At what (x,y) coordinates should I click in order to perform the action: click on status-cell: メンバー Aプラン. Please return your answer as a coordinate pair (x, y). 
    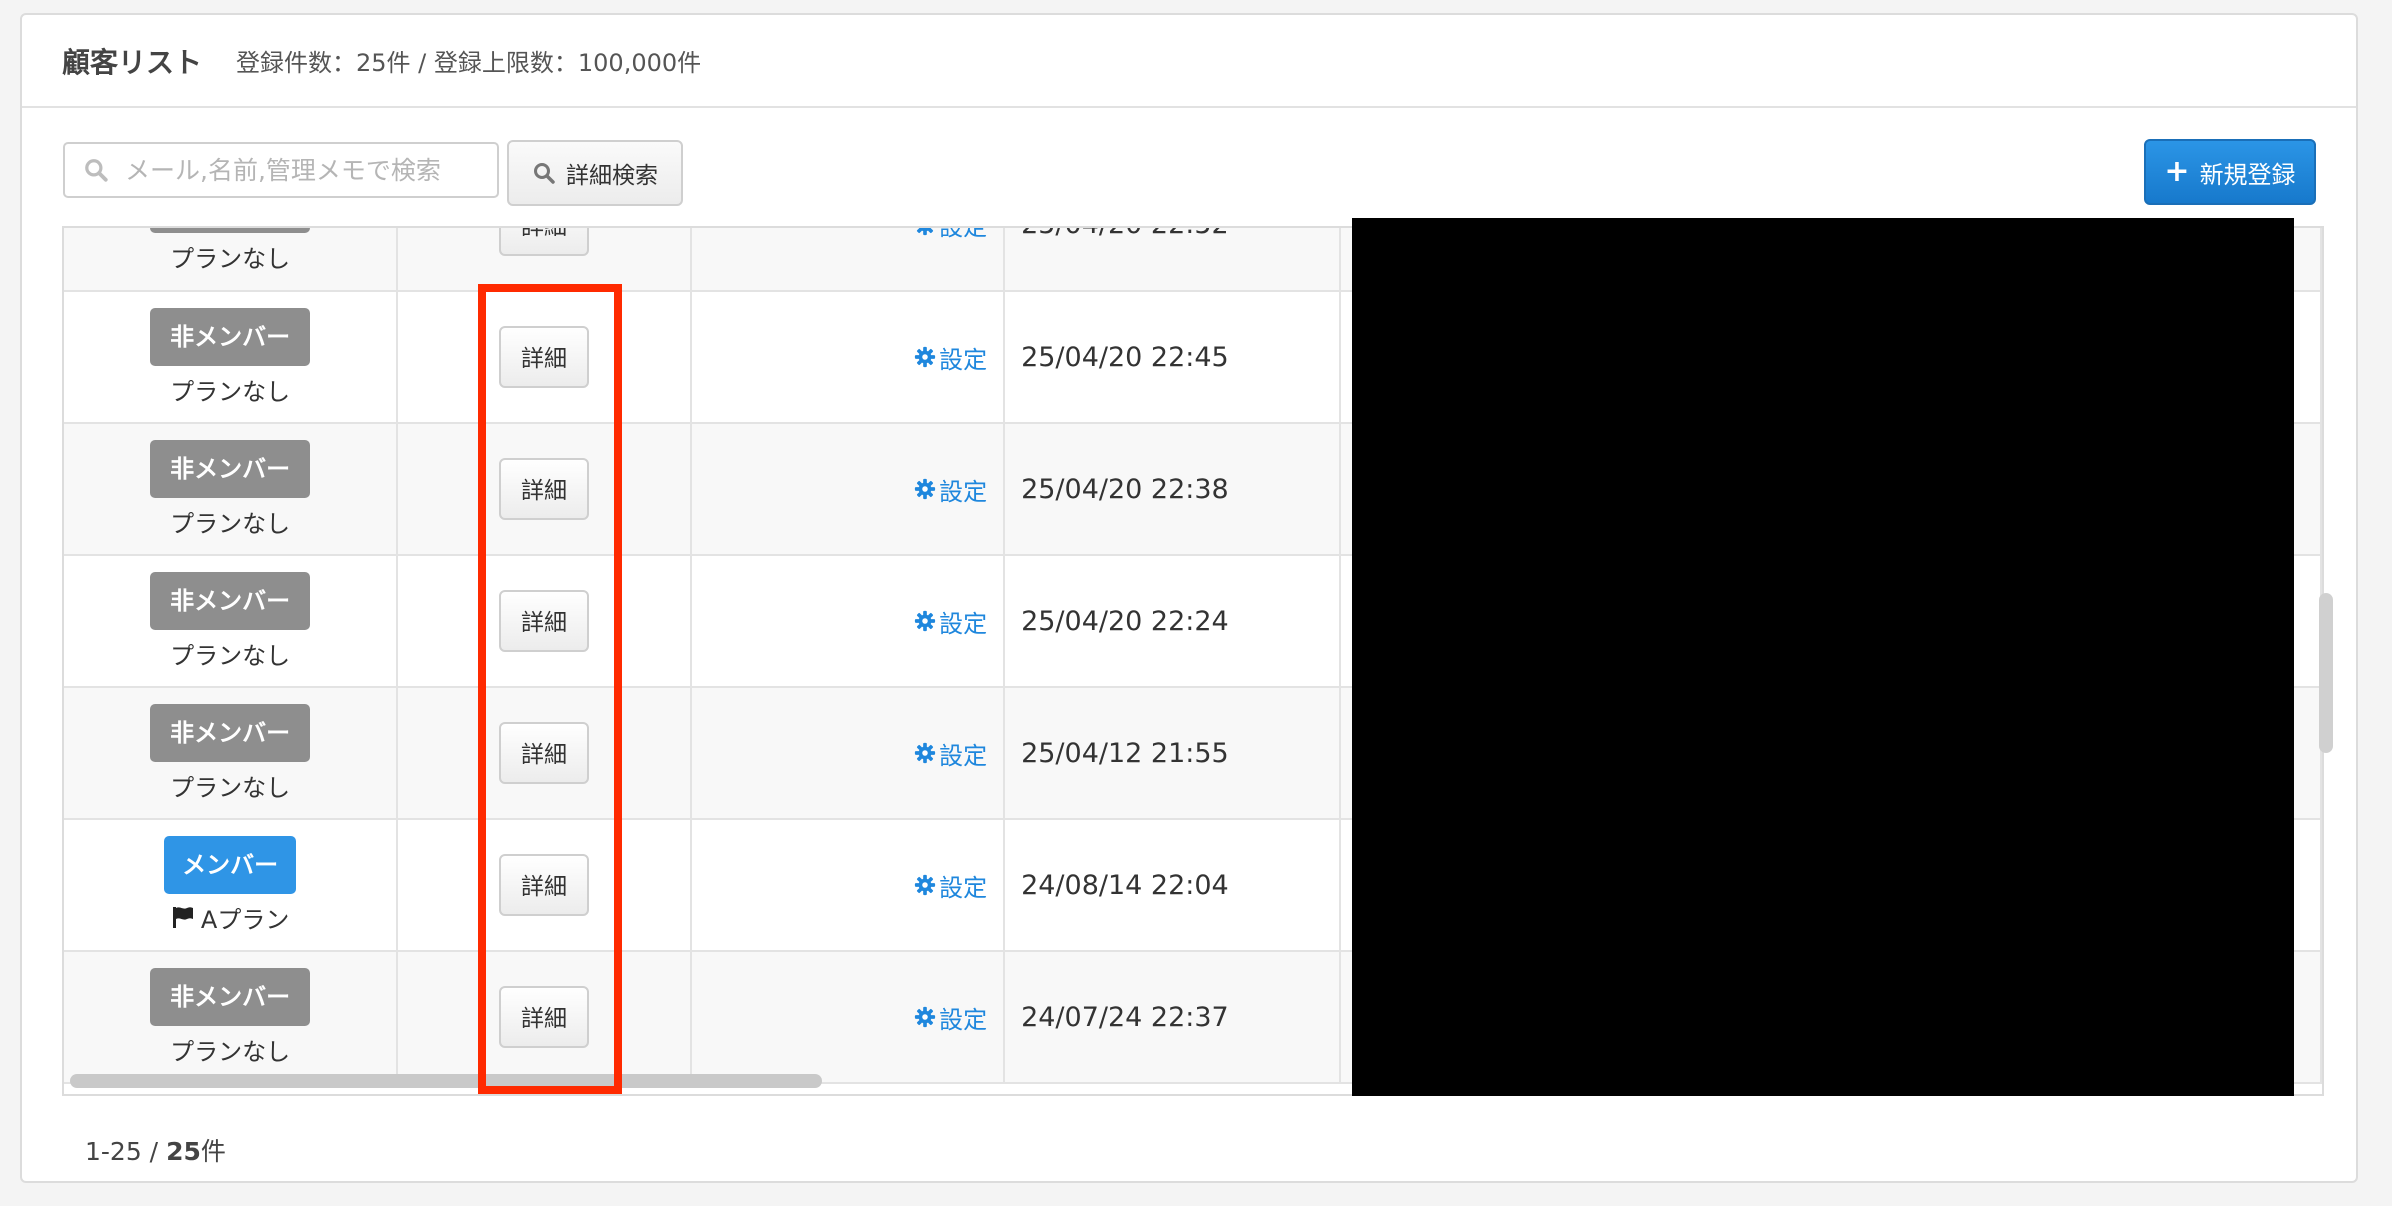
    Looking at the image, I should click on (231, 885).